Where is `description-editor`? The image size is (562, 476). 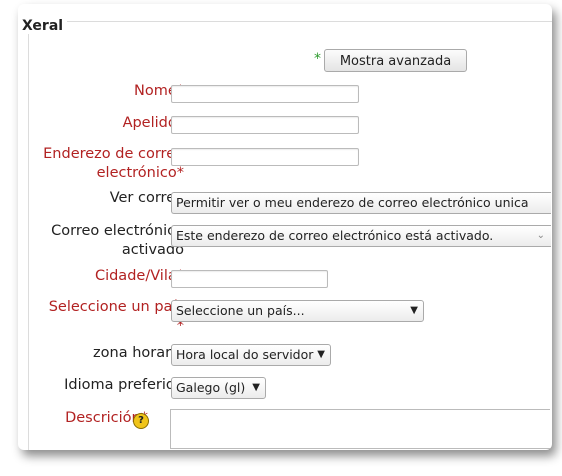 description-editor is located at coordinates (360, 429).